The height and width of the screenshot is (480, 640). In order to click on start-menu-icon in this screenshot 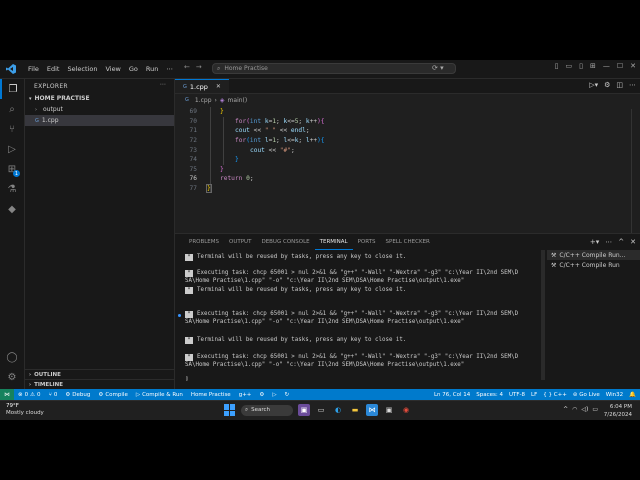, I will do `click(230, 410)`.